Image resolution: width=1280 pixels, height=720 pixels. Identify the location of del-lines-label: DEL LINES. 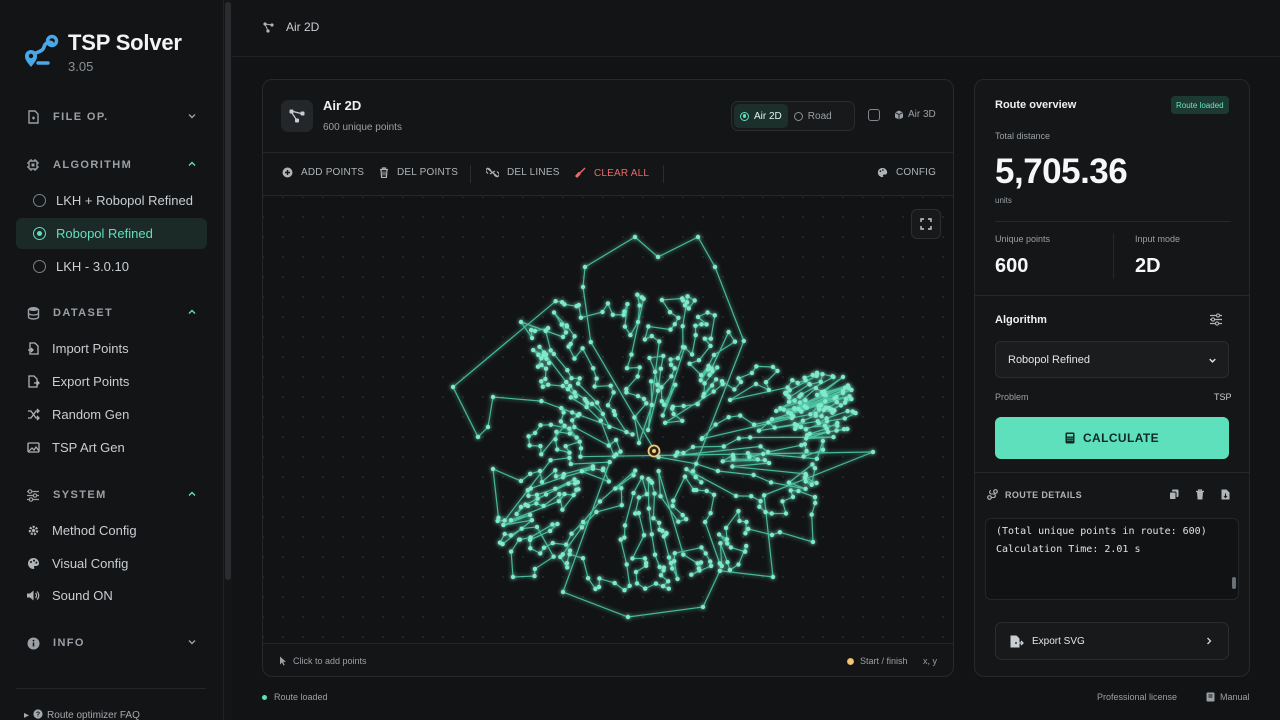
(533, 172).